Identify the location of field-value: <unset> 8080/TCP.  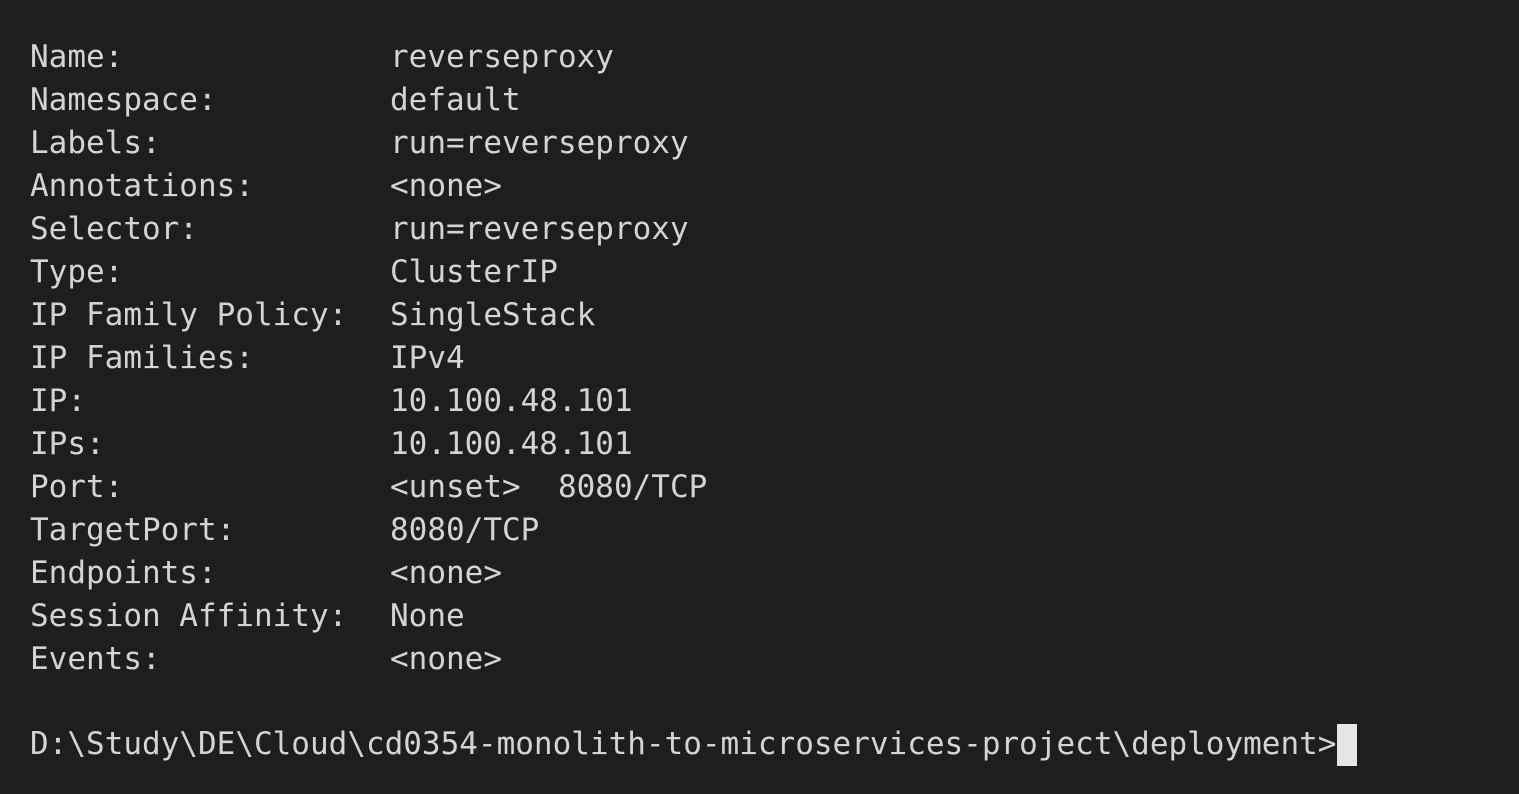
(549, 487).